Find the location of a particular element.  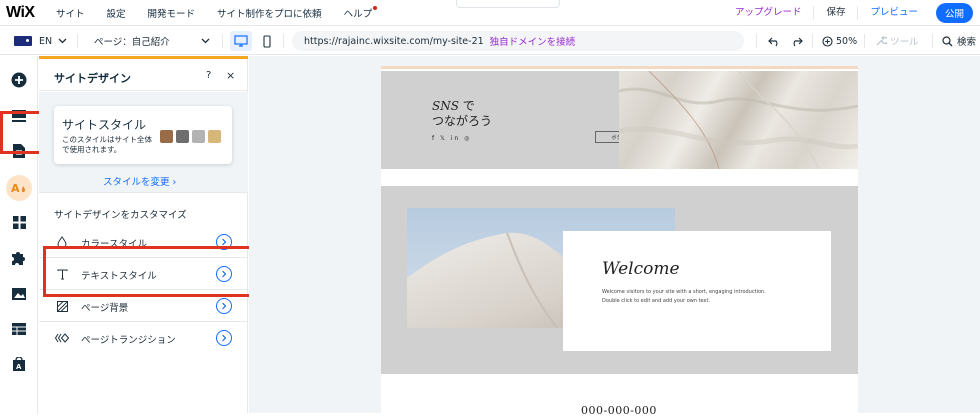

hero-section: SNS で つながろう f 𝕏 in ◎ ボタン is located at coordinates (619, 120).